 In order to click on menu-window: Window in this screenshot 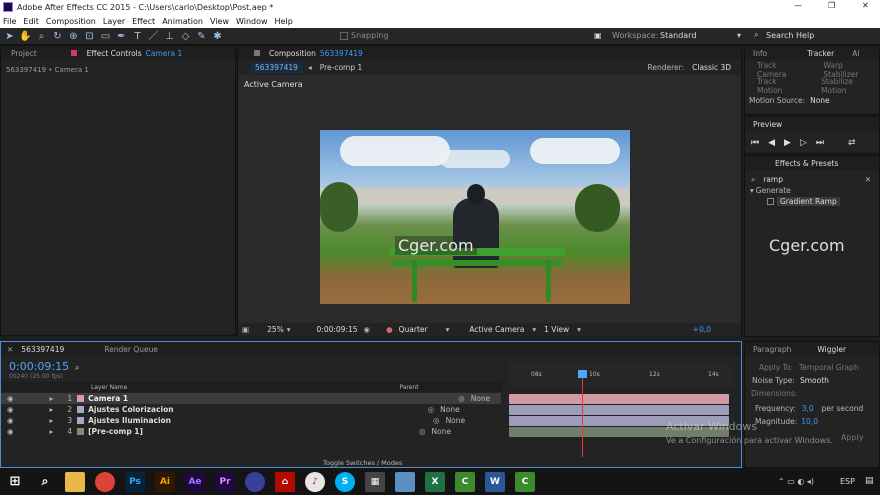, I will do `click(252, 21)`.